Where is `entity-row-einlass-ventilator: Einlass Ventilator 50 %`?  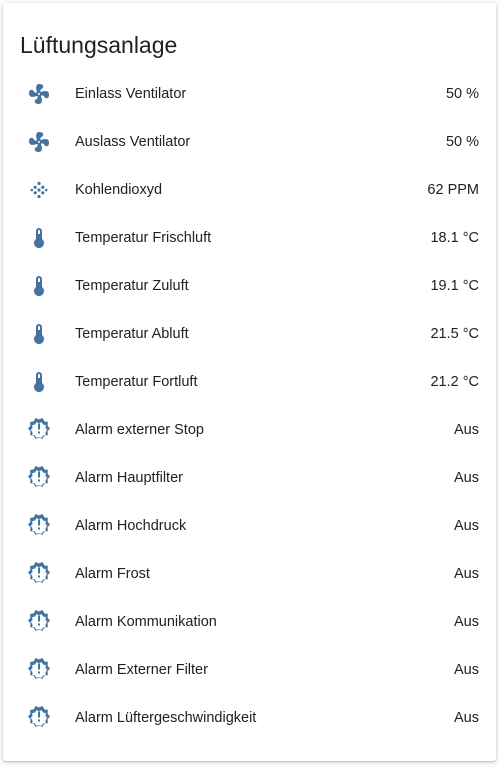
entity-row-einlass-ventilator: Einlass Ventilator 50 % is located at coordinates (249, 94).